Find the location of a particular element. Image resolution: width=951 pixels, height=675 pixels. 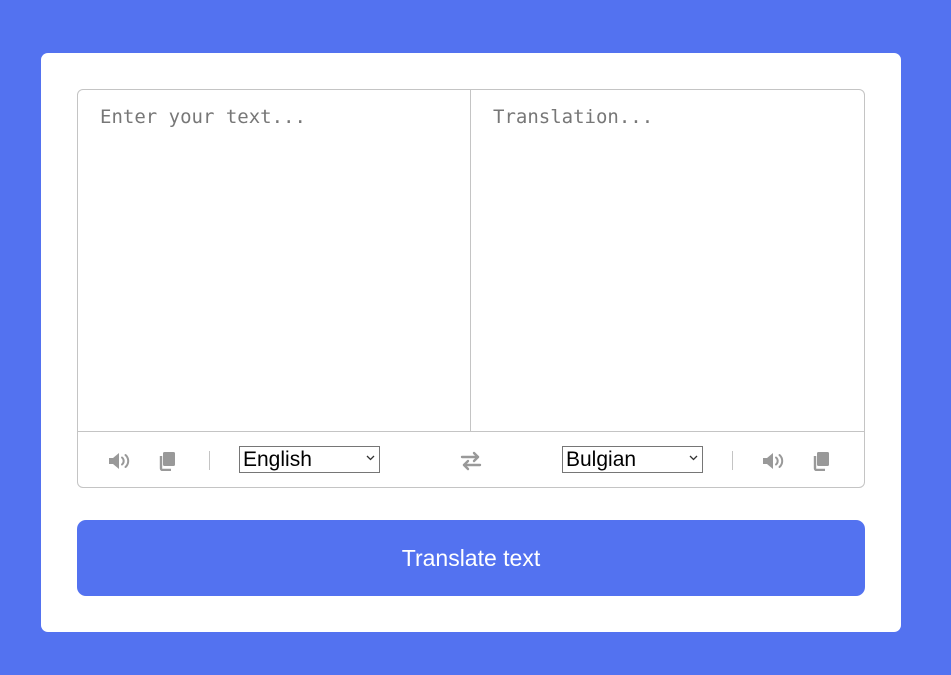

exchange-icon is located at coordinates (471, 461).